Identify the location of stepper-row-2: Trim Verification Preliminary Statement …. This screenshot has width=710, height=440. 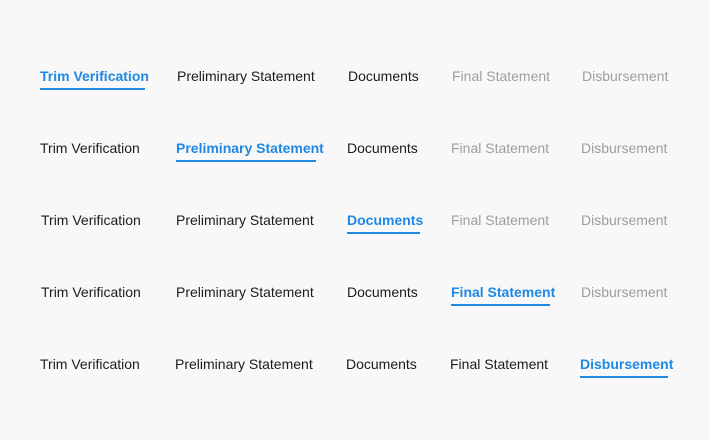
(355, 150).